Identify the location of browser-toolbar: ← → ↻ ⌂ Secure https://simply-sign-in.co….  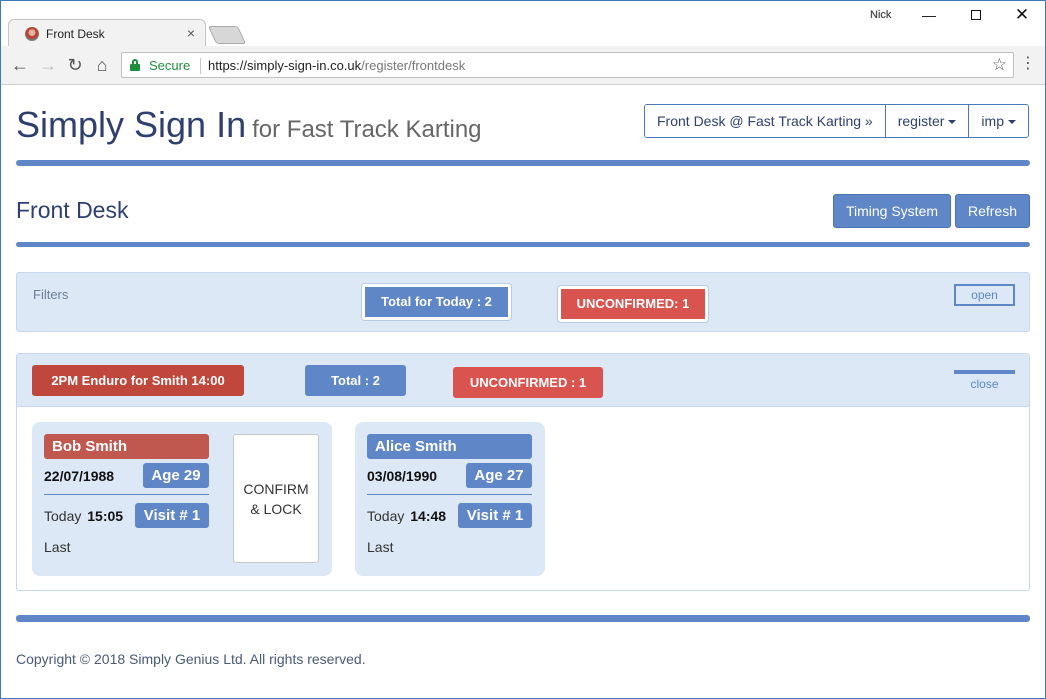
(523, 65).